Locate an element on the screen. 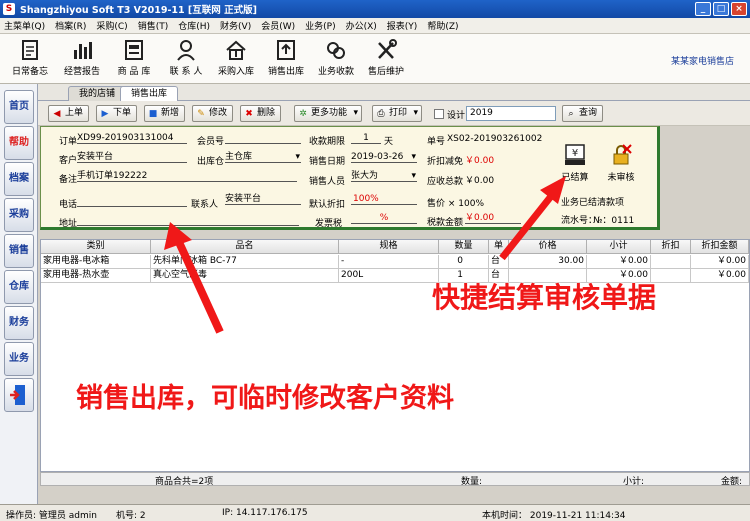  annotation-settle-text: 快捷结算审核单据 is located at coordinates (544, 297).